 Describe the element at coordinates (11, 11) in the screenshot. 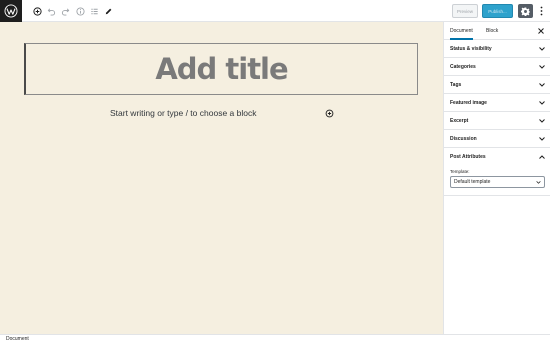

I see `wordpress-logo-icon` at that location.